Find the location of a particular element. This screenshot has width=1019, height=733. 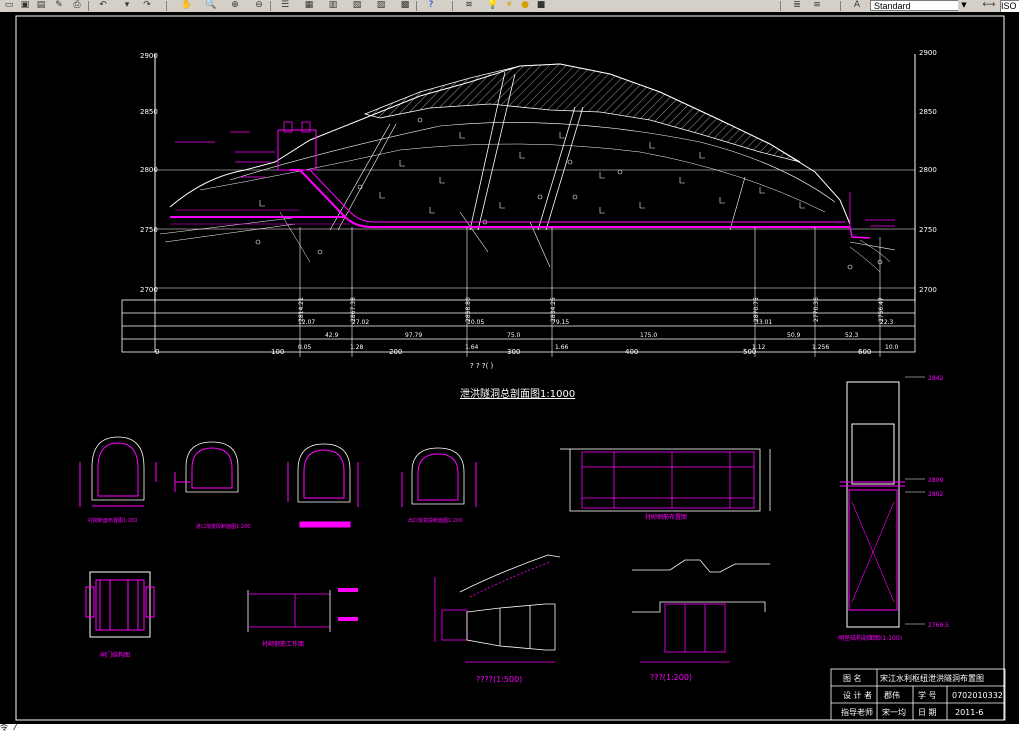

table-value: 1.64 is located at coordinates (472, 347).